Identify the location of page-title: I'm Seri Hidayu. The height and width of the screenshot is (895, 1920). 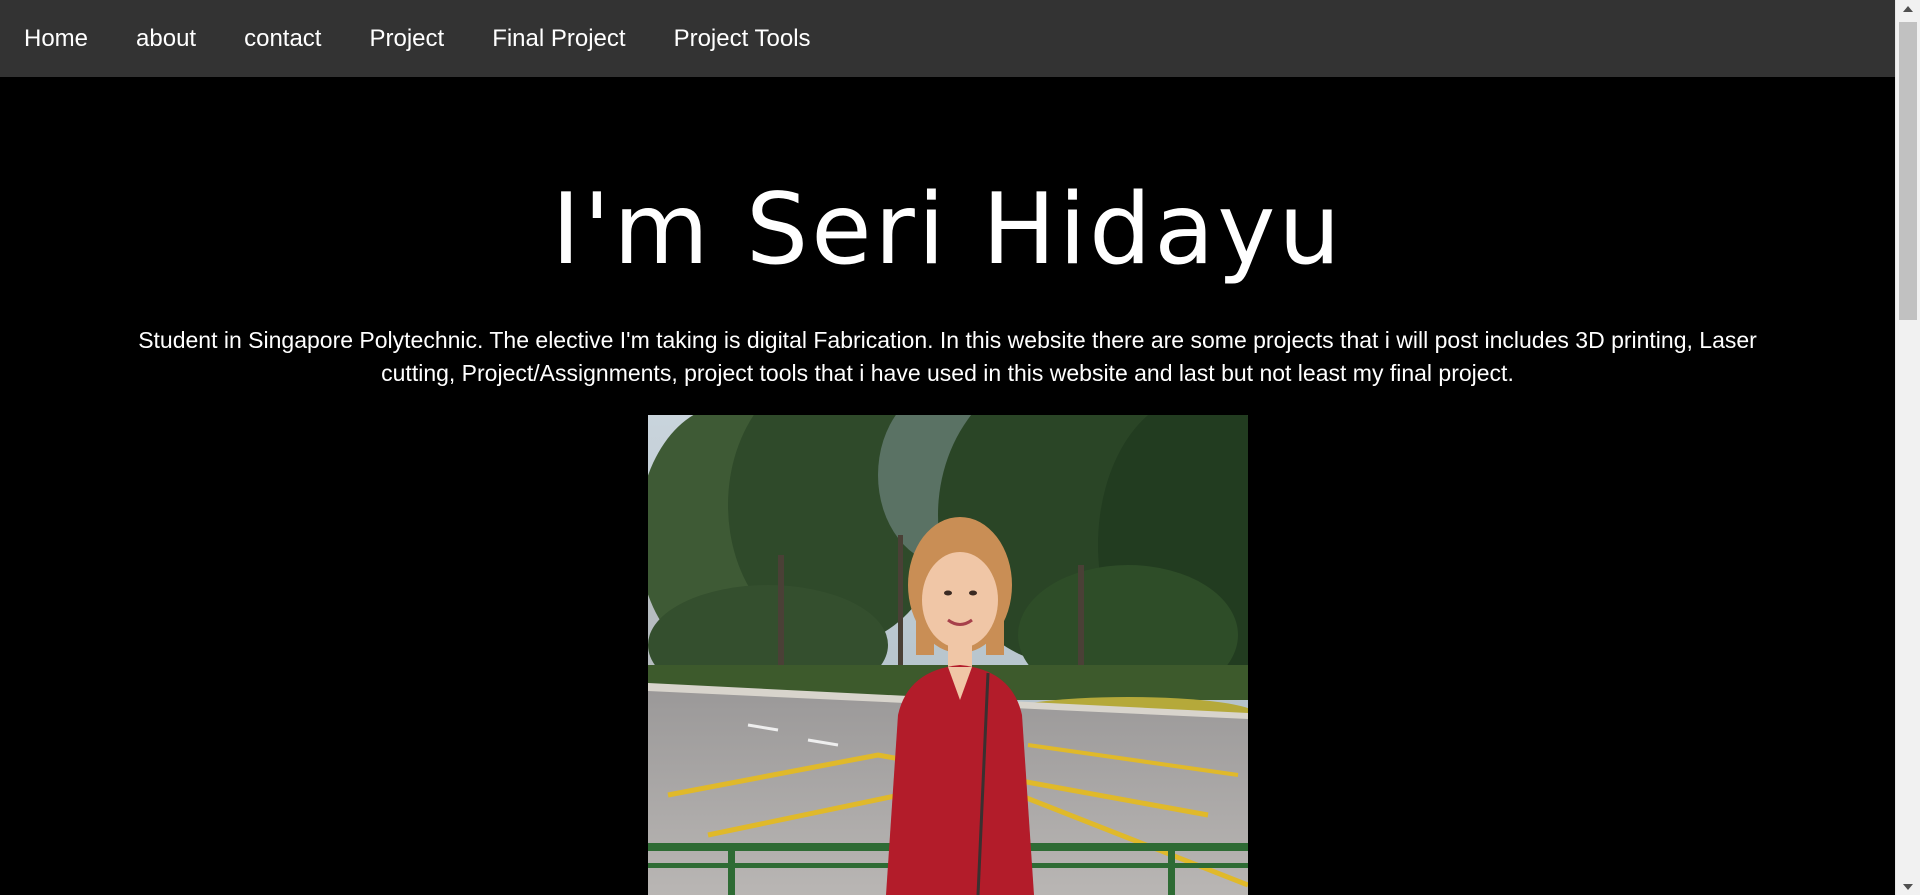
(947, 230).